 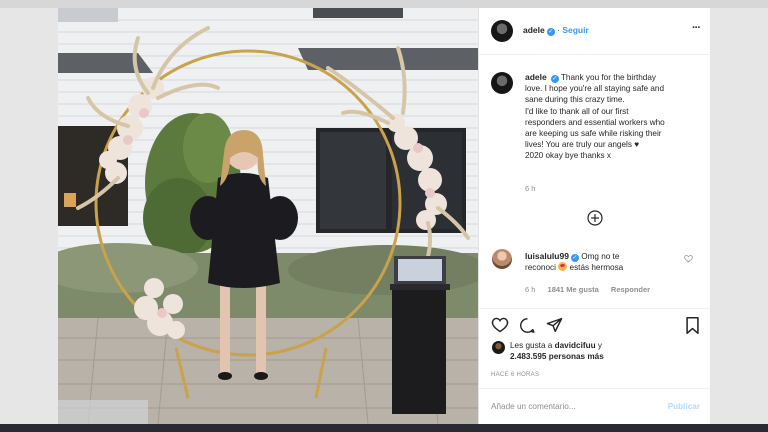 What do you see at coordinates (575, 100) in the screenshot?
I see `caption-line: sane during this crazy time.` at bounding box center [575, 100].